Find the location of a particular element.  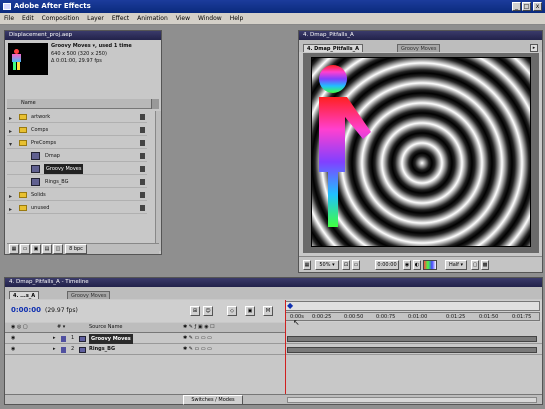

maximize-button: □ is located at coordinates (526, 6).